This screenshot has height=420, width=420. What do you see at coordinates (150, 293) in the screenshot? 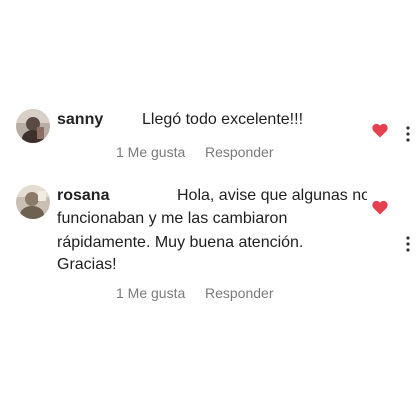
I see `like-count: 1 Me gusta` at bounding box center [150, 293].